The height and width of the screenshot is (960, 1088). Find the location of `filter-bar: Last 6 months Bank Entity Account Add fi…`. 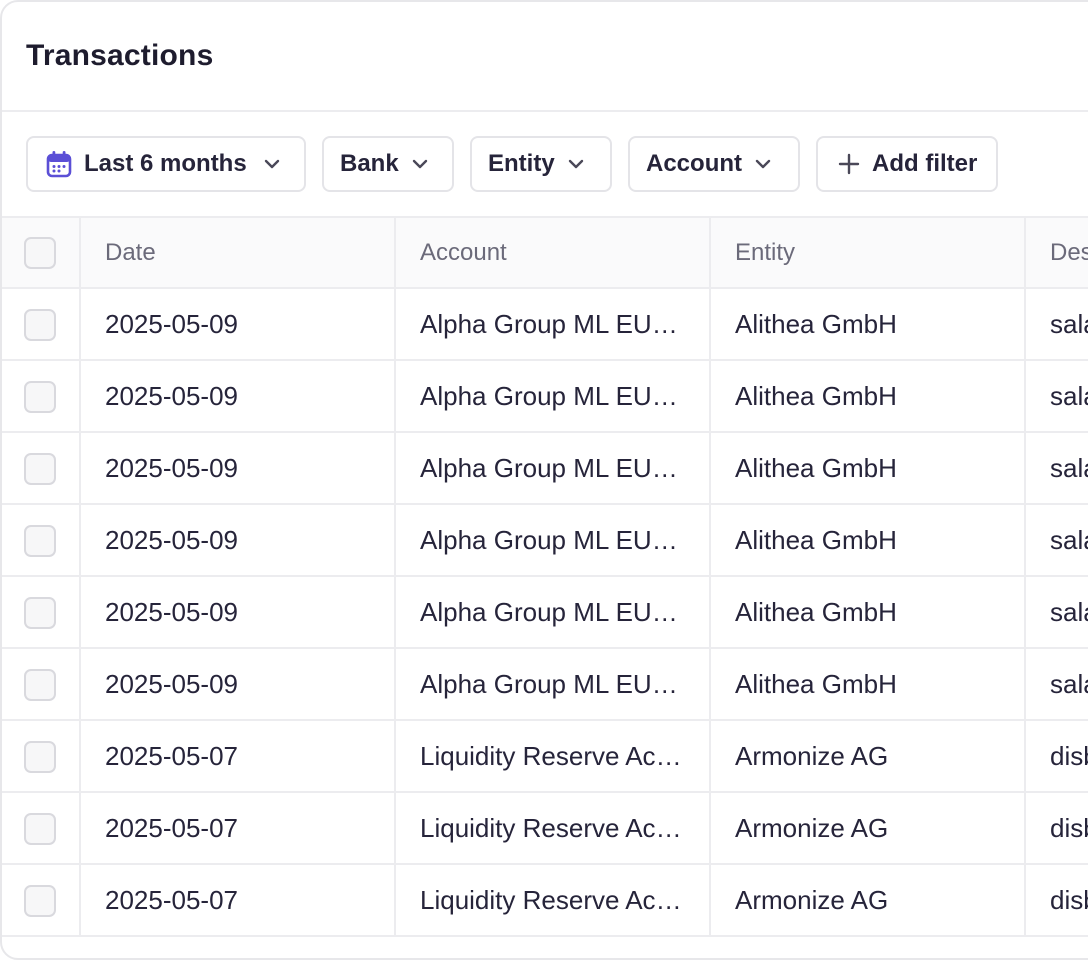

filter-bar: Last 6 months Bank Entity Account Add fi… is located at coordinates (545, 165).